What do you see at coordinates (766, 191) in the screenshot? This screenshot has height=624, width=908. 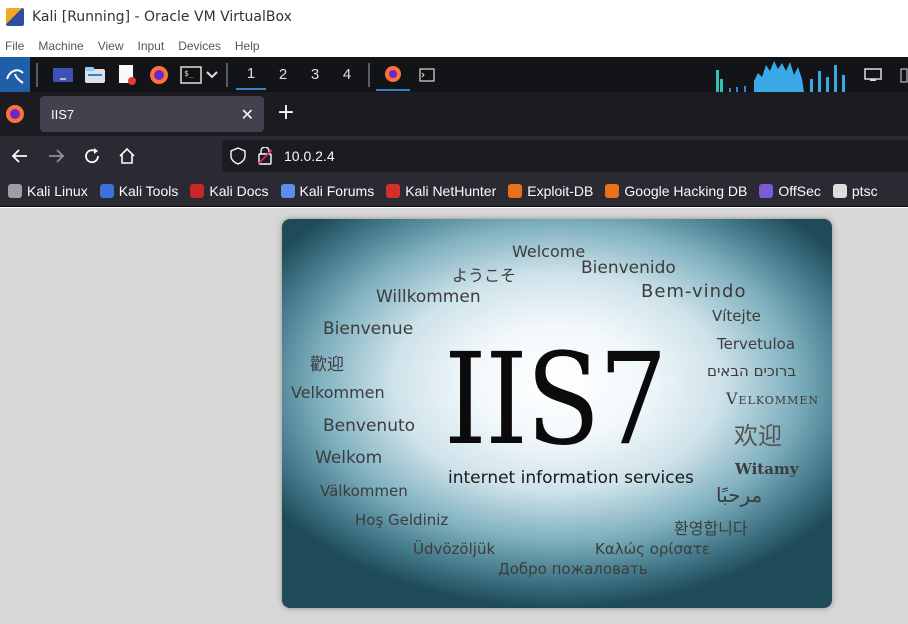 I see `offsec-icon` at bounding box center [766, 191].